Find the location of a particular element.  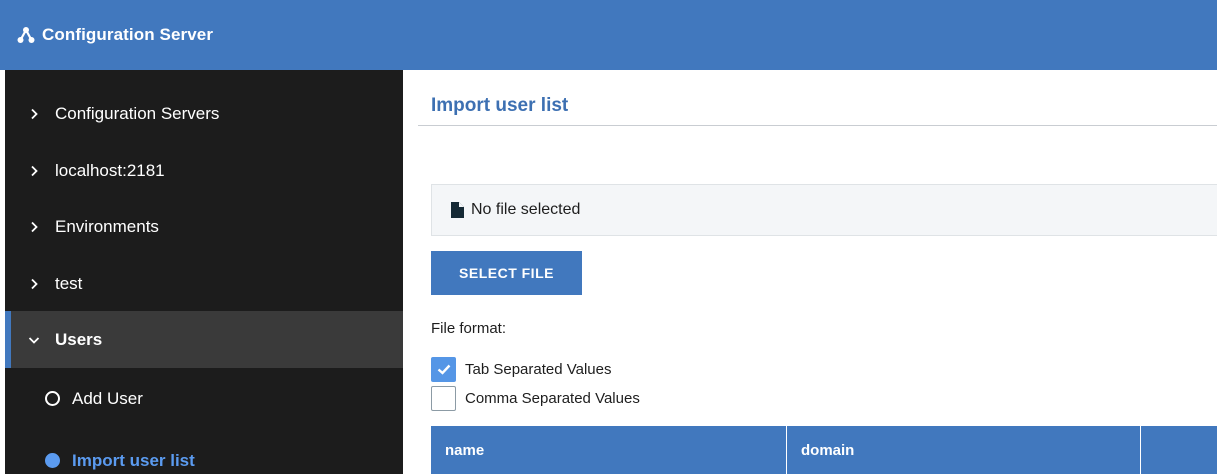

top-bar: Configuration Server is located at coordinates (608, 35).